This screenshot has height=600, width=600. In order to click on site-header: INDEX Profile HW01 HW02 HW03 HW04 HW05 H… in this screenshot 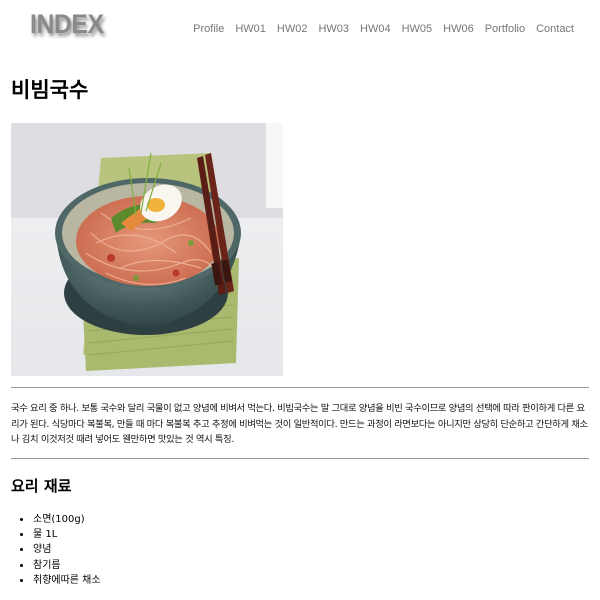, I will do `click(300, 26)`.